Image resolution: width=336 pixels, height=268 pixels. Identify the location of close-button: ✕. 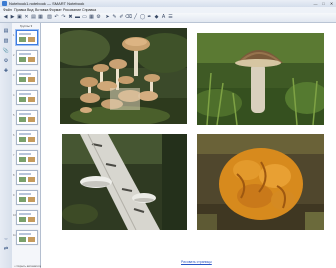
(331, 3).